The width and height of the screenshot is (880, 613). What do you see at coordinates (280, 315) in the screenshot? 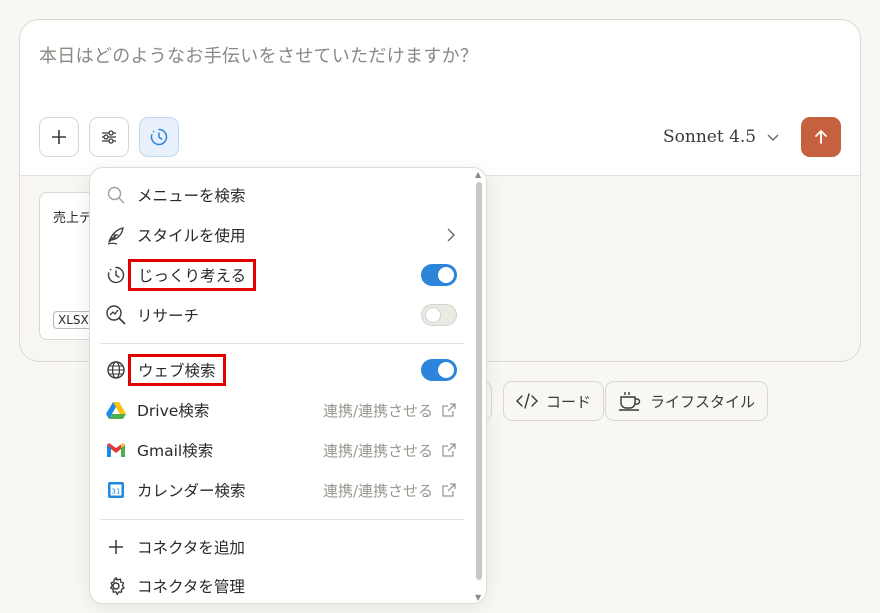
I see `menu-item-research: リサーチ` at bounding box center [280, 315].